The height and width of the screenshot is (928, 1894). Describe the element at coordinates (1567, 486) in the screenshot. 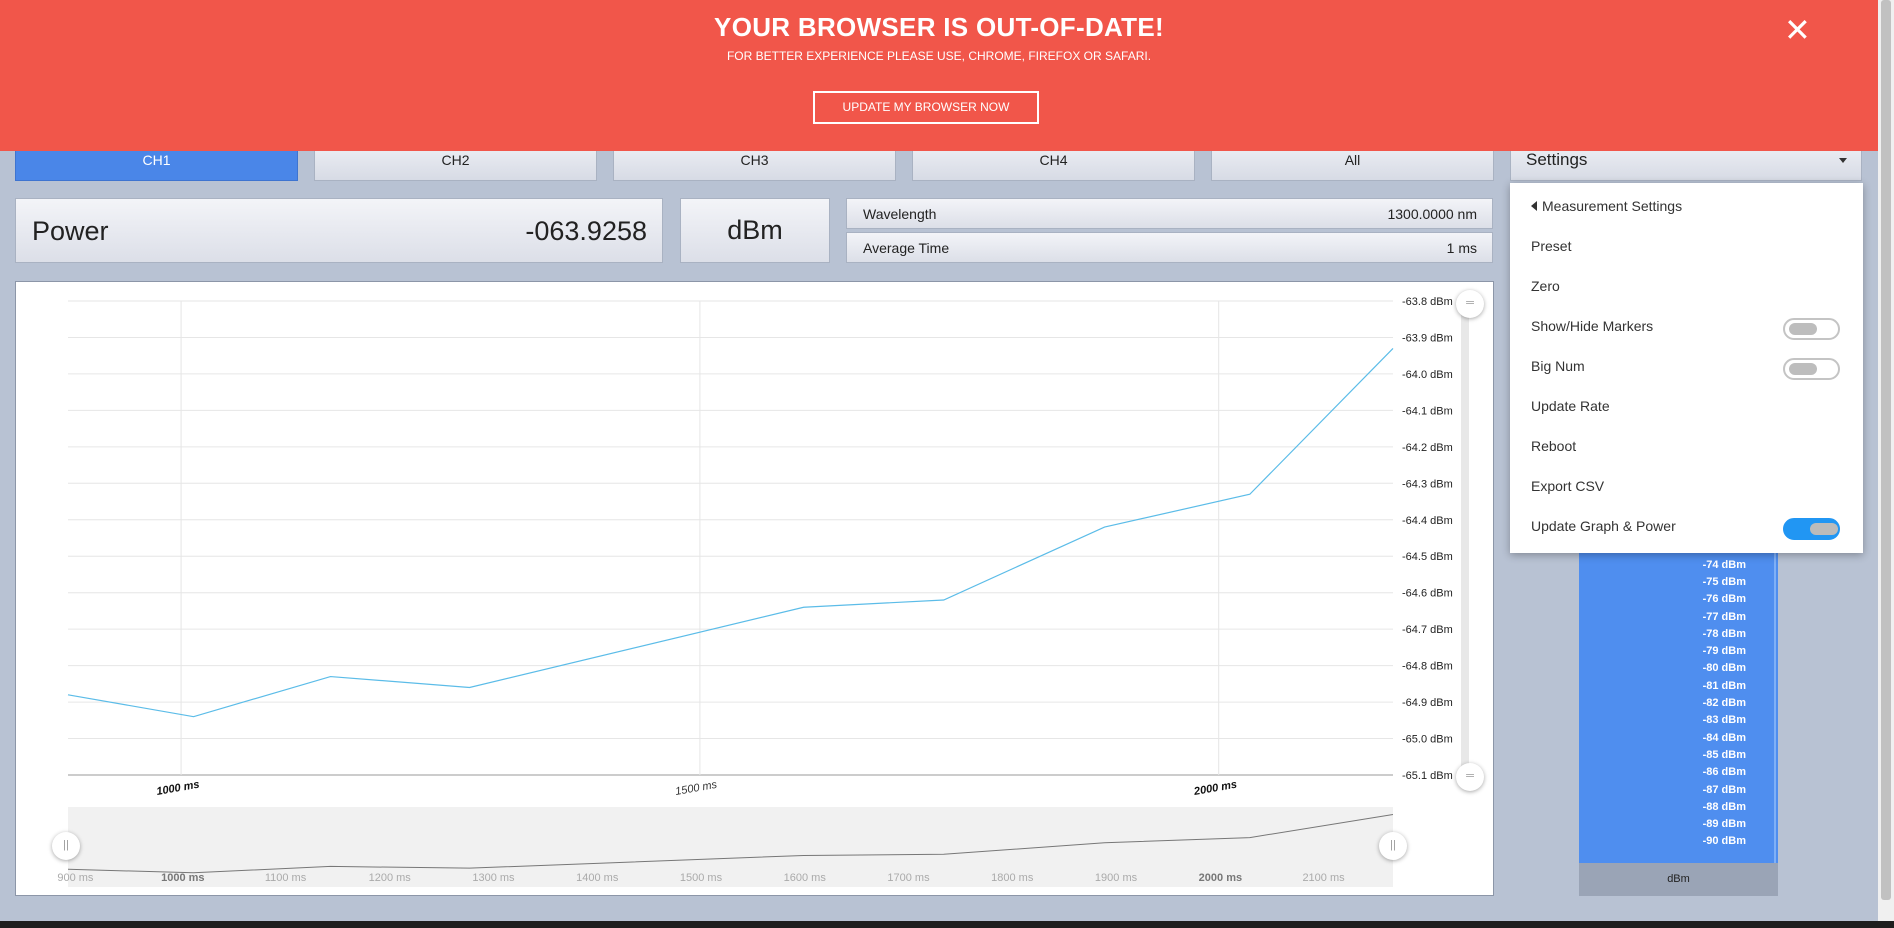

I see `menu-item-export-csv: Export CSV` at that location.